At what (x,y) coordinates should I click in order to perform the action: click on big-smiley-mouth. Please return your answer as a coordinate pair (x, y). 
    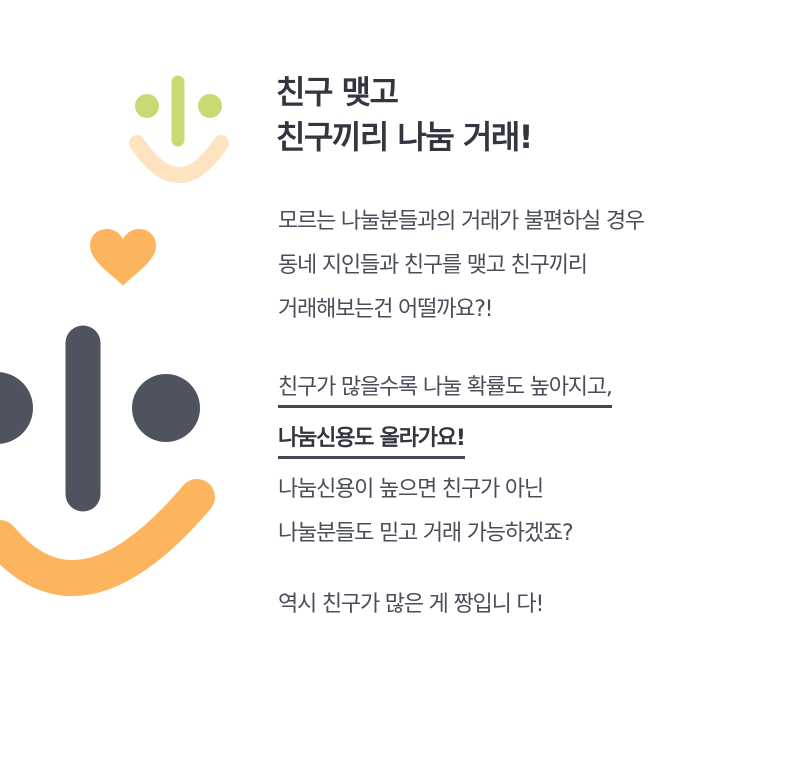
    Looking at the image, I should click on (107, 537).